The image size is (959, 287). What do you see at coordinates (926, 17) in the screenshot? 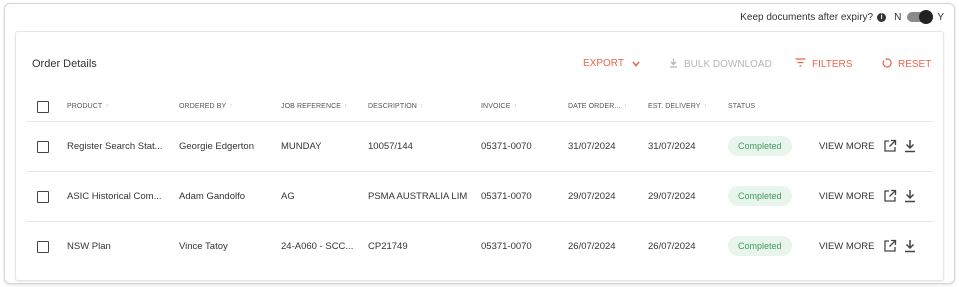
I see `toggle-knob` at bounding box center [926, 17].